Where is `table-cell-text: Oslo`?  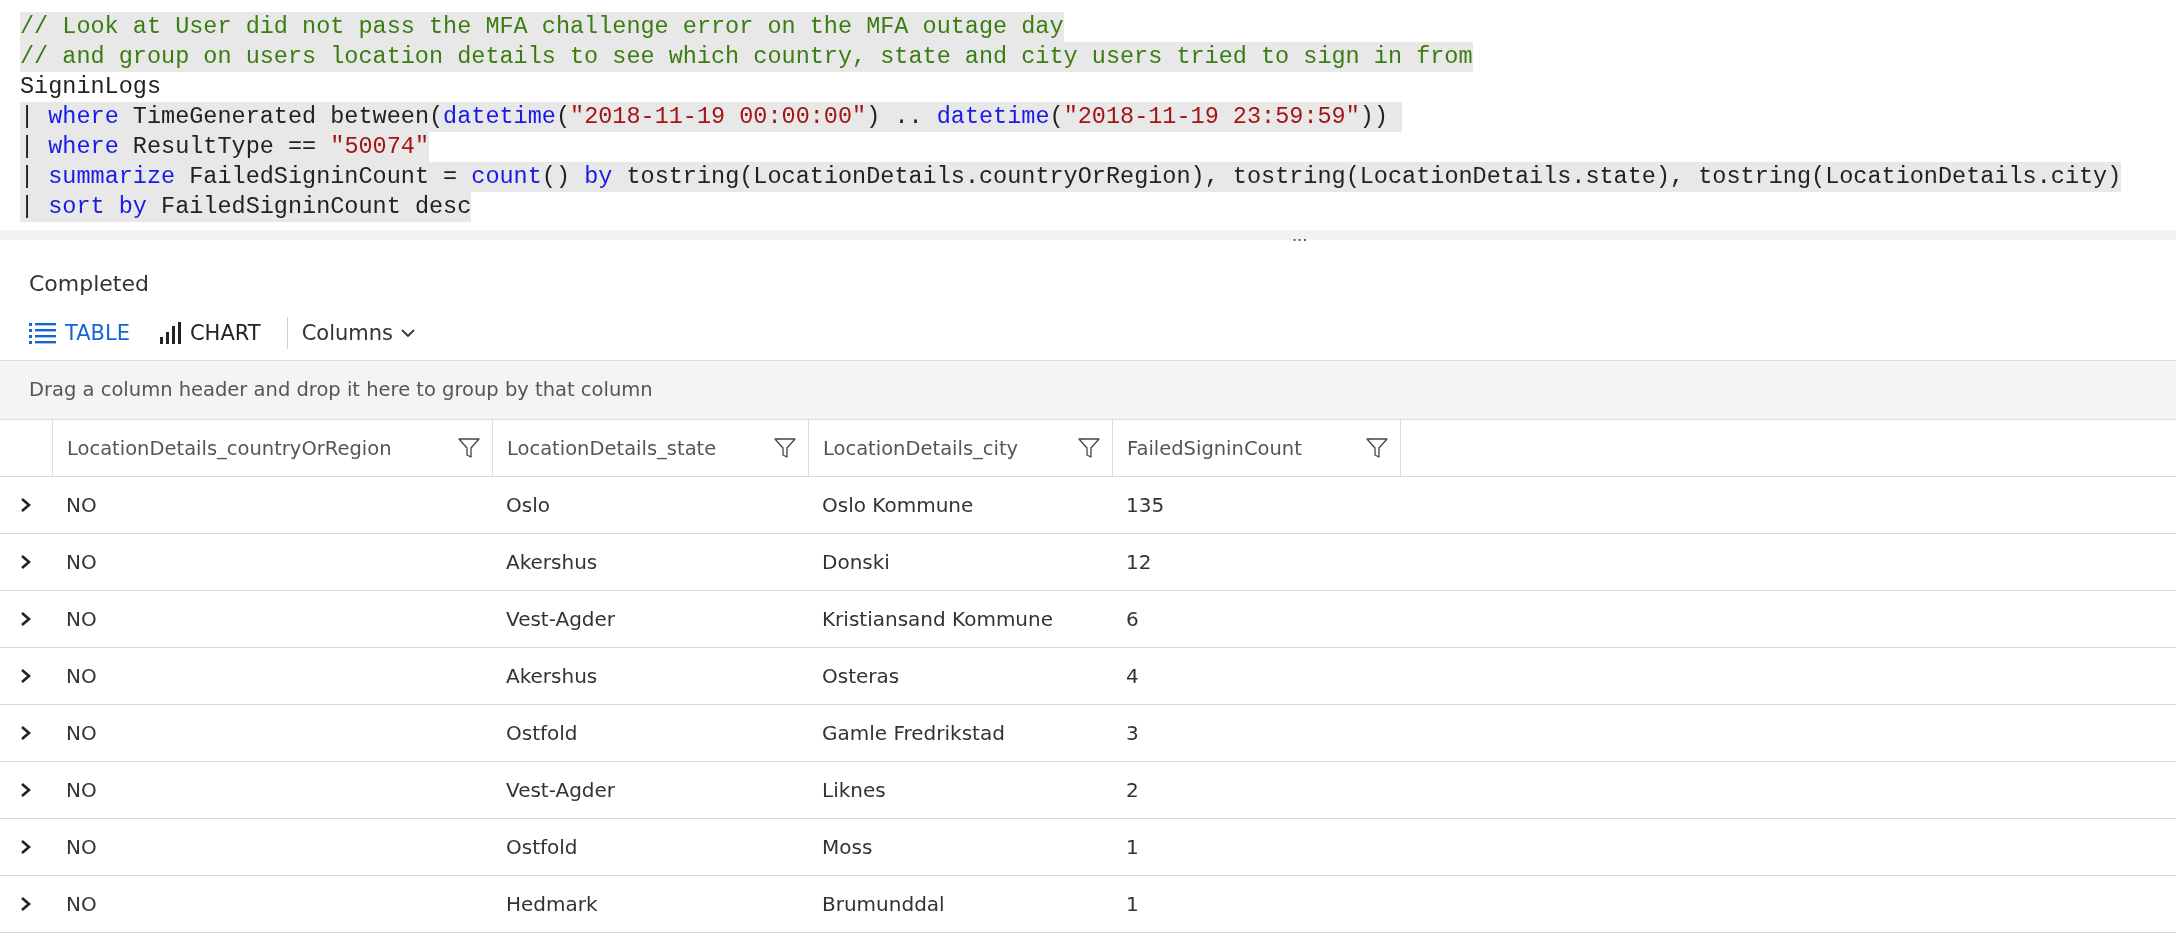
table-cell-text: Oslo is located at coordinates (528, 505).